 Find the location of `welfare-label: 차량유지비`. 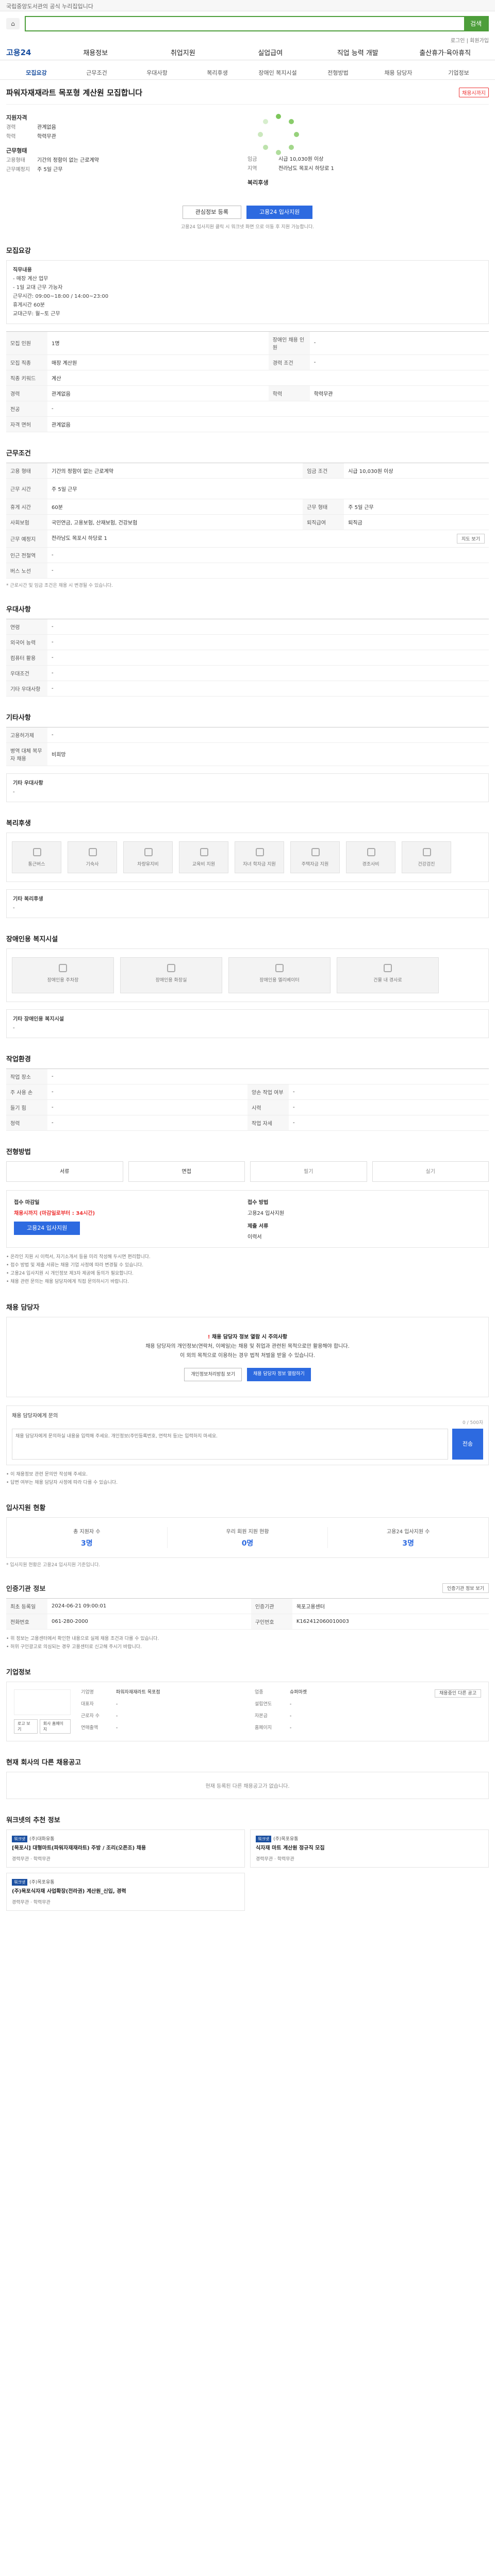

welfare-label: 차량유지비 is located at coordinates (148, 864).